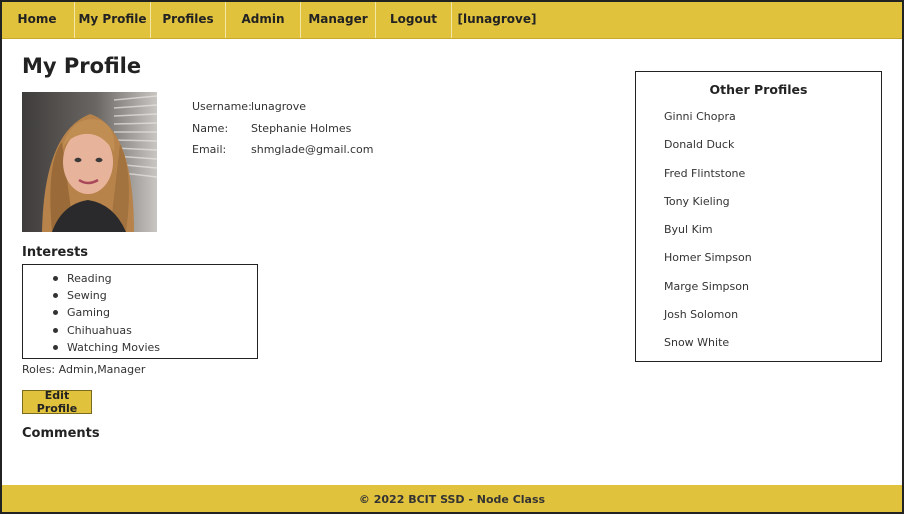 The height and width of the screenshot is (514, 904). I want to click on avatar, so click(89, 162).